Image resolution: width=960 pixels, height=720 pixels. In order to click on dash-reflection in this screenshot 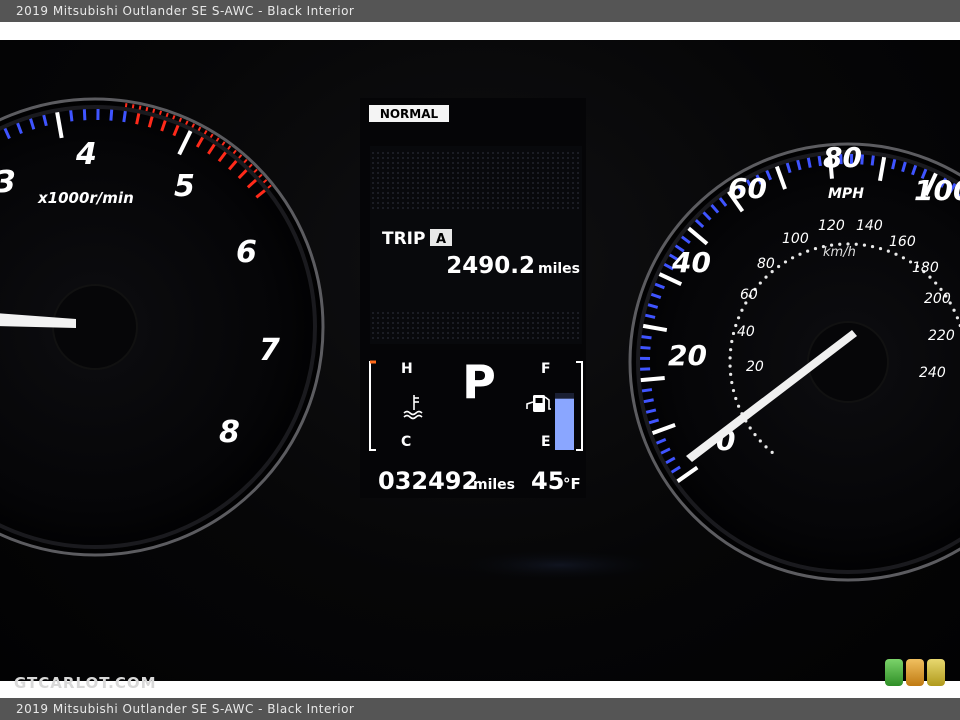, I will do `click(560, 565)`.